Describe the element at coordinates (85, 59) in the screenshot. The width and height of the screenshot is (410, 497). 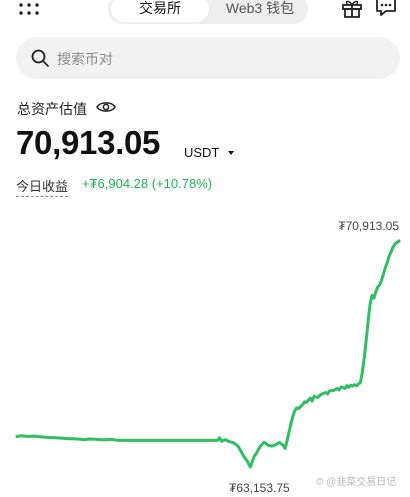
I see `search-placeholder: 搜索币对` at that location.